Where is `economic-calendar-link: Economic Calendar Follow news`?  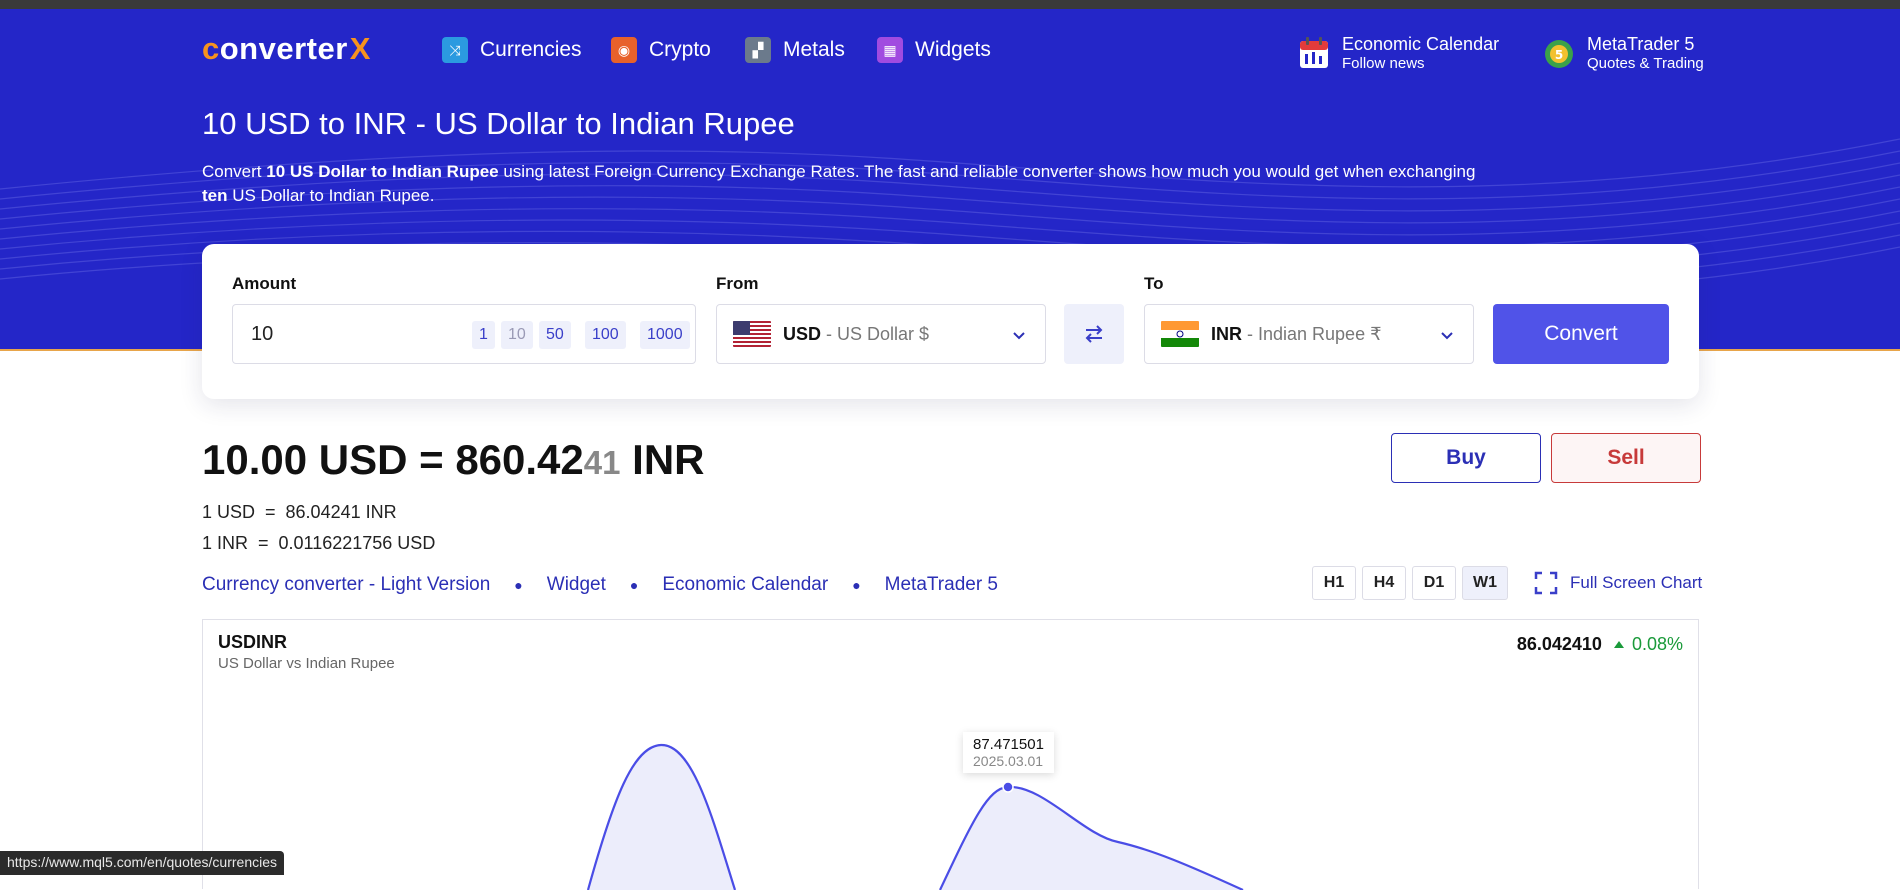 economic-calendar-link: Economic Calendar Follow news is located at coordinates (1398, 53).